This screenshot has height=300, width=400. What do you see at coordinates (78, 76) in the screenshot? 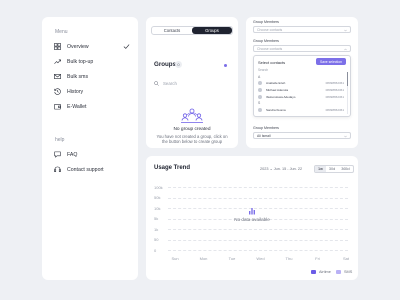
I see `sidebar-item-label: Bulk sms` at bounding box center [78, 76].